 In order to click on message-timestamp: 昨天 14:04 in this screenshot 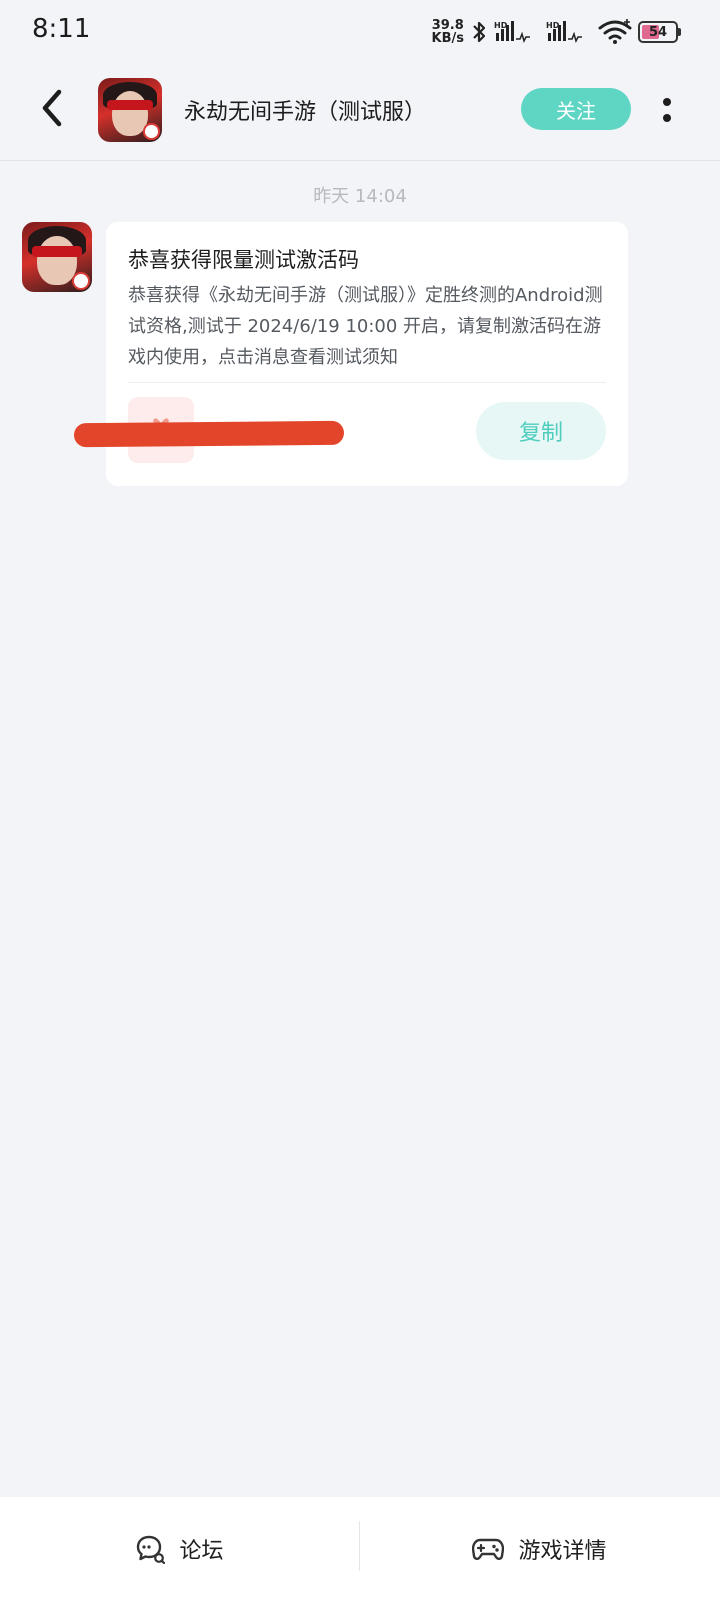, I will do `click(360, 196)`.